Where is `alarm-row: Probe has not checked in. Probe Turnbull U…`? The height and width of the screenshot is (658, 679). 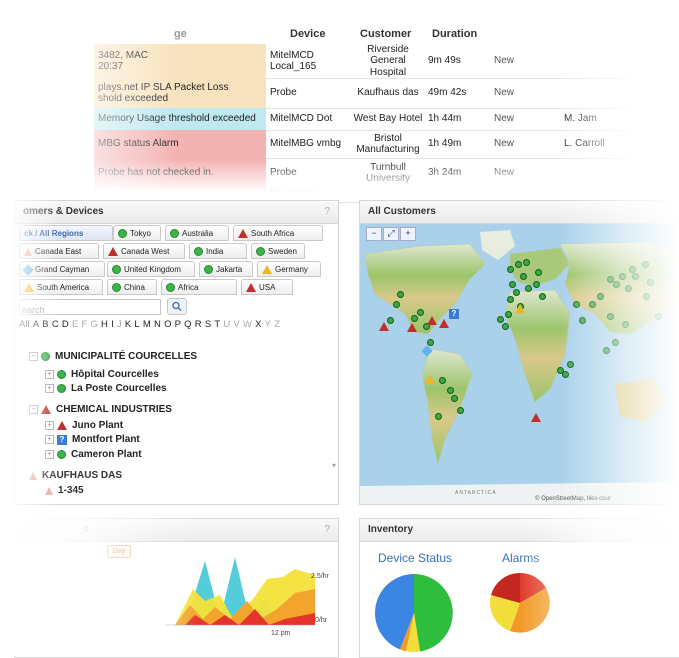
alarm-row: Probe has not checked in. Probe Turnbull U… is located at coordinates (374, 173).